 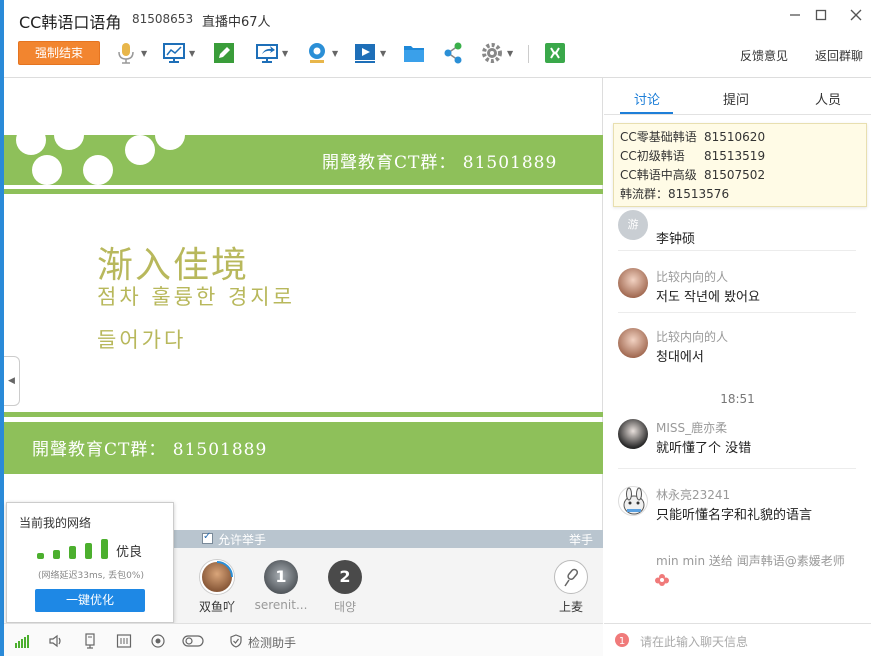 I want to click on message-text: 李钟硕, so click(x=676, y=239).